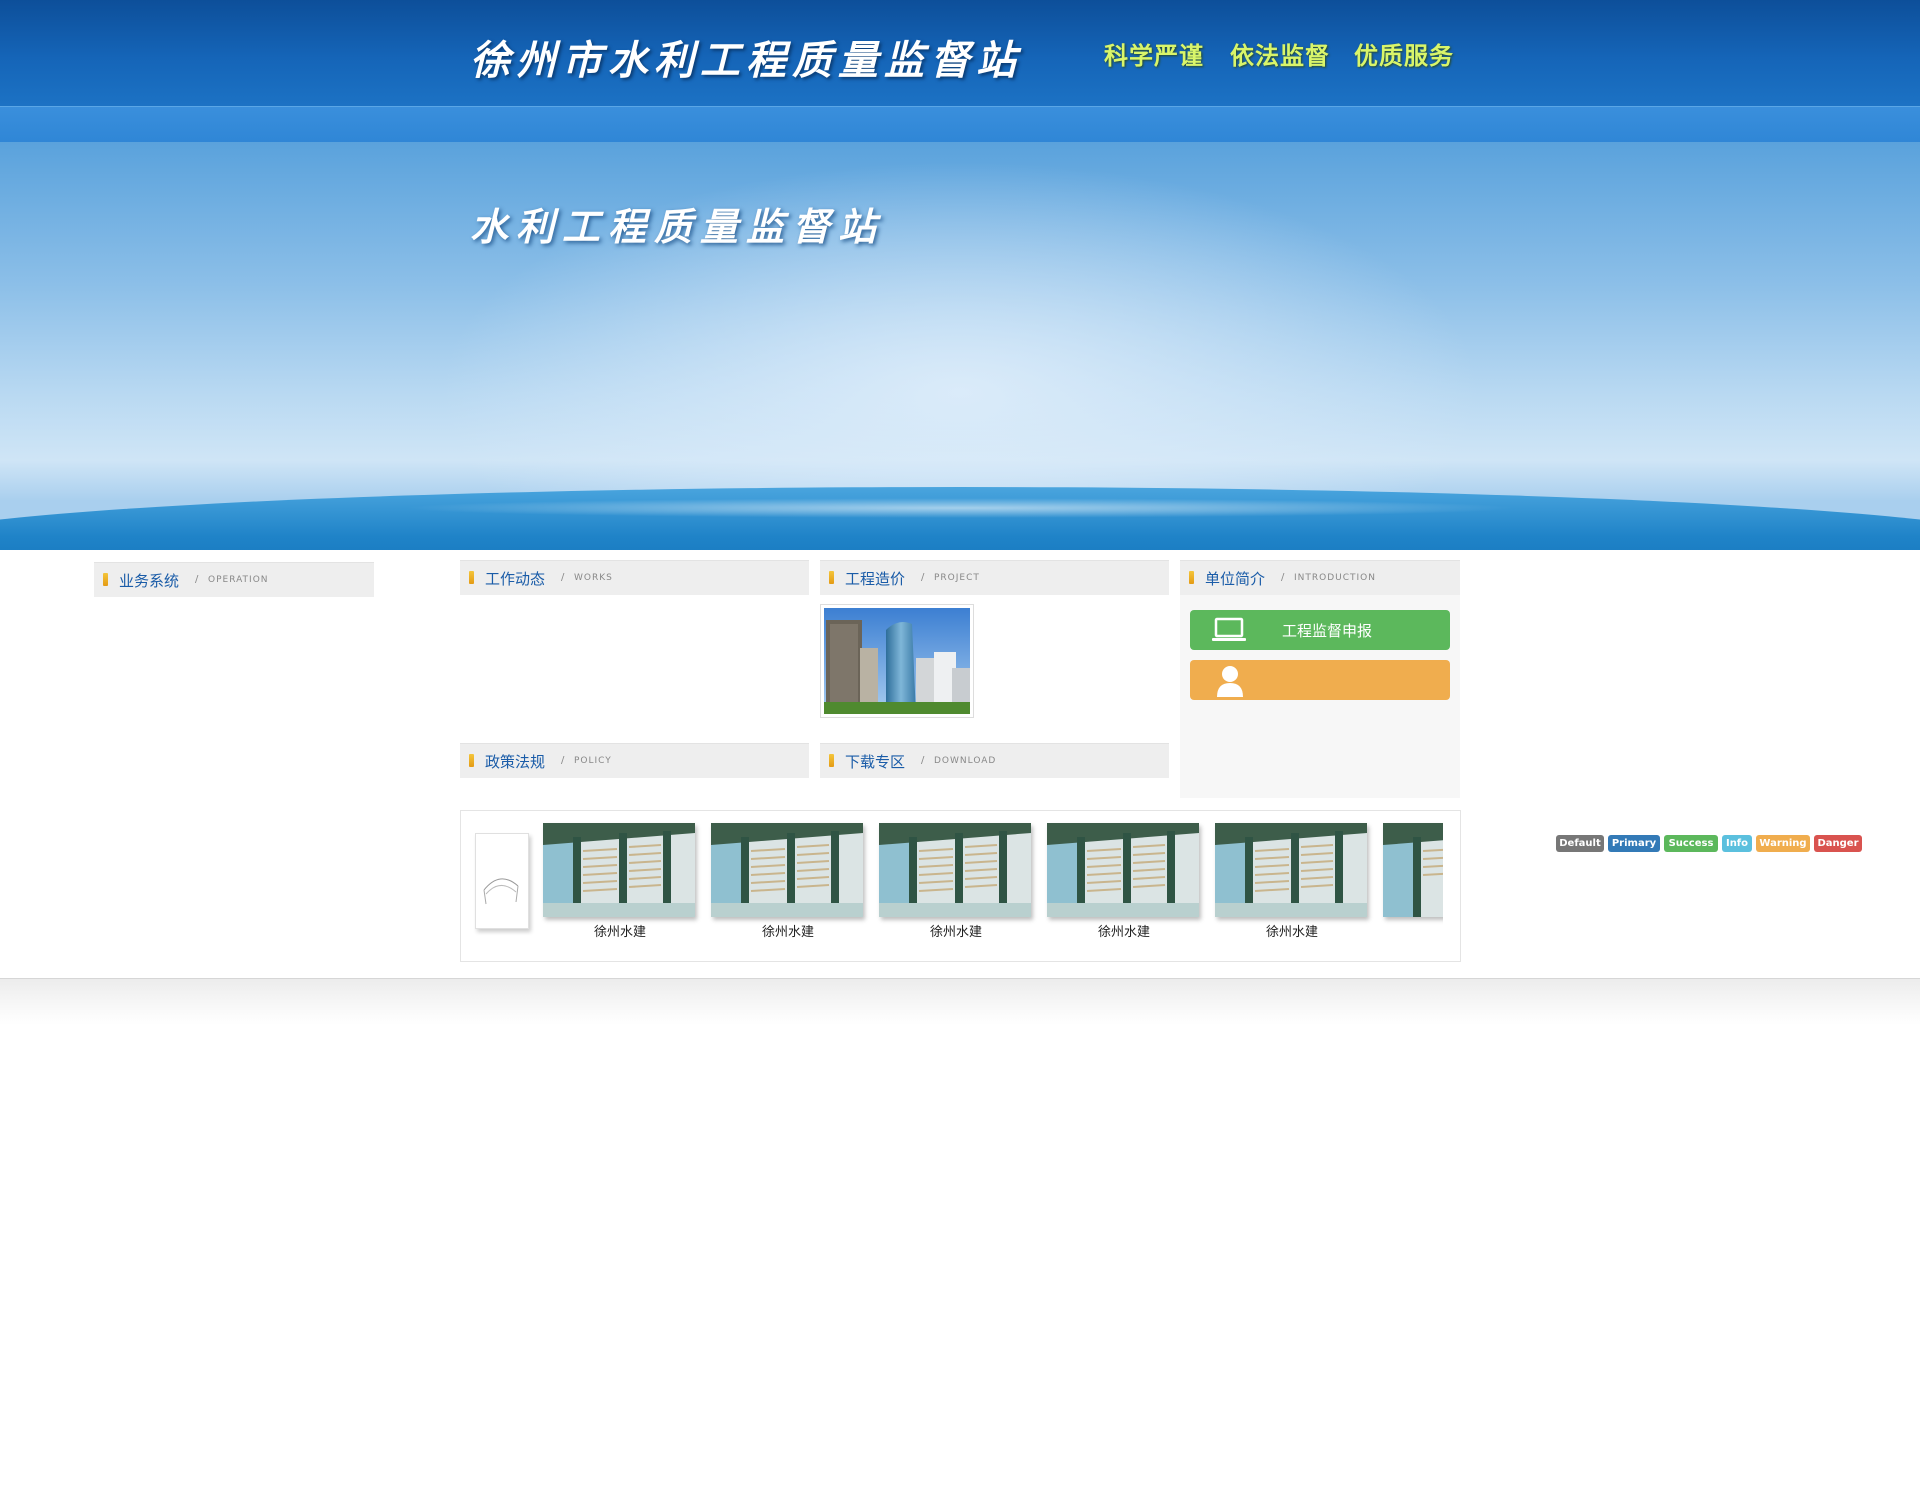 The height and width of the screenshot is (1500, 1920). What do you see at coordinates (1783, 843) in the screenshot?
I see `label-warning: Warning` at bounding box center [1783, 843].